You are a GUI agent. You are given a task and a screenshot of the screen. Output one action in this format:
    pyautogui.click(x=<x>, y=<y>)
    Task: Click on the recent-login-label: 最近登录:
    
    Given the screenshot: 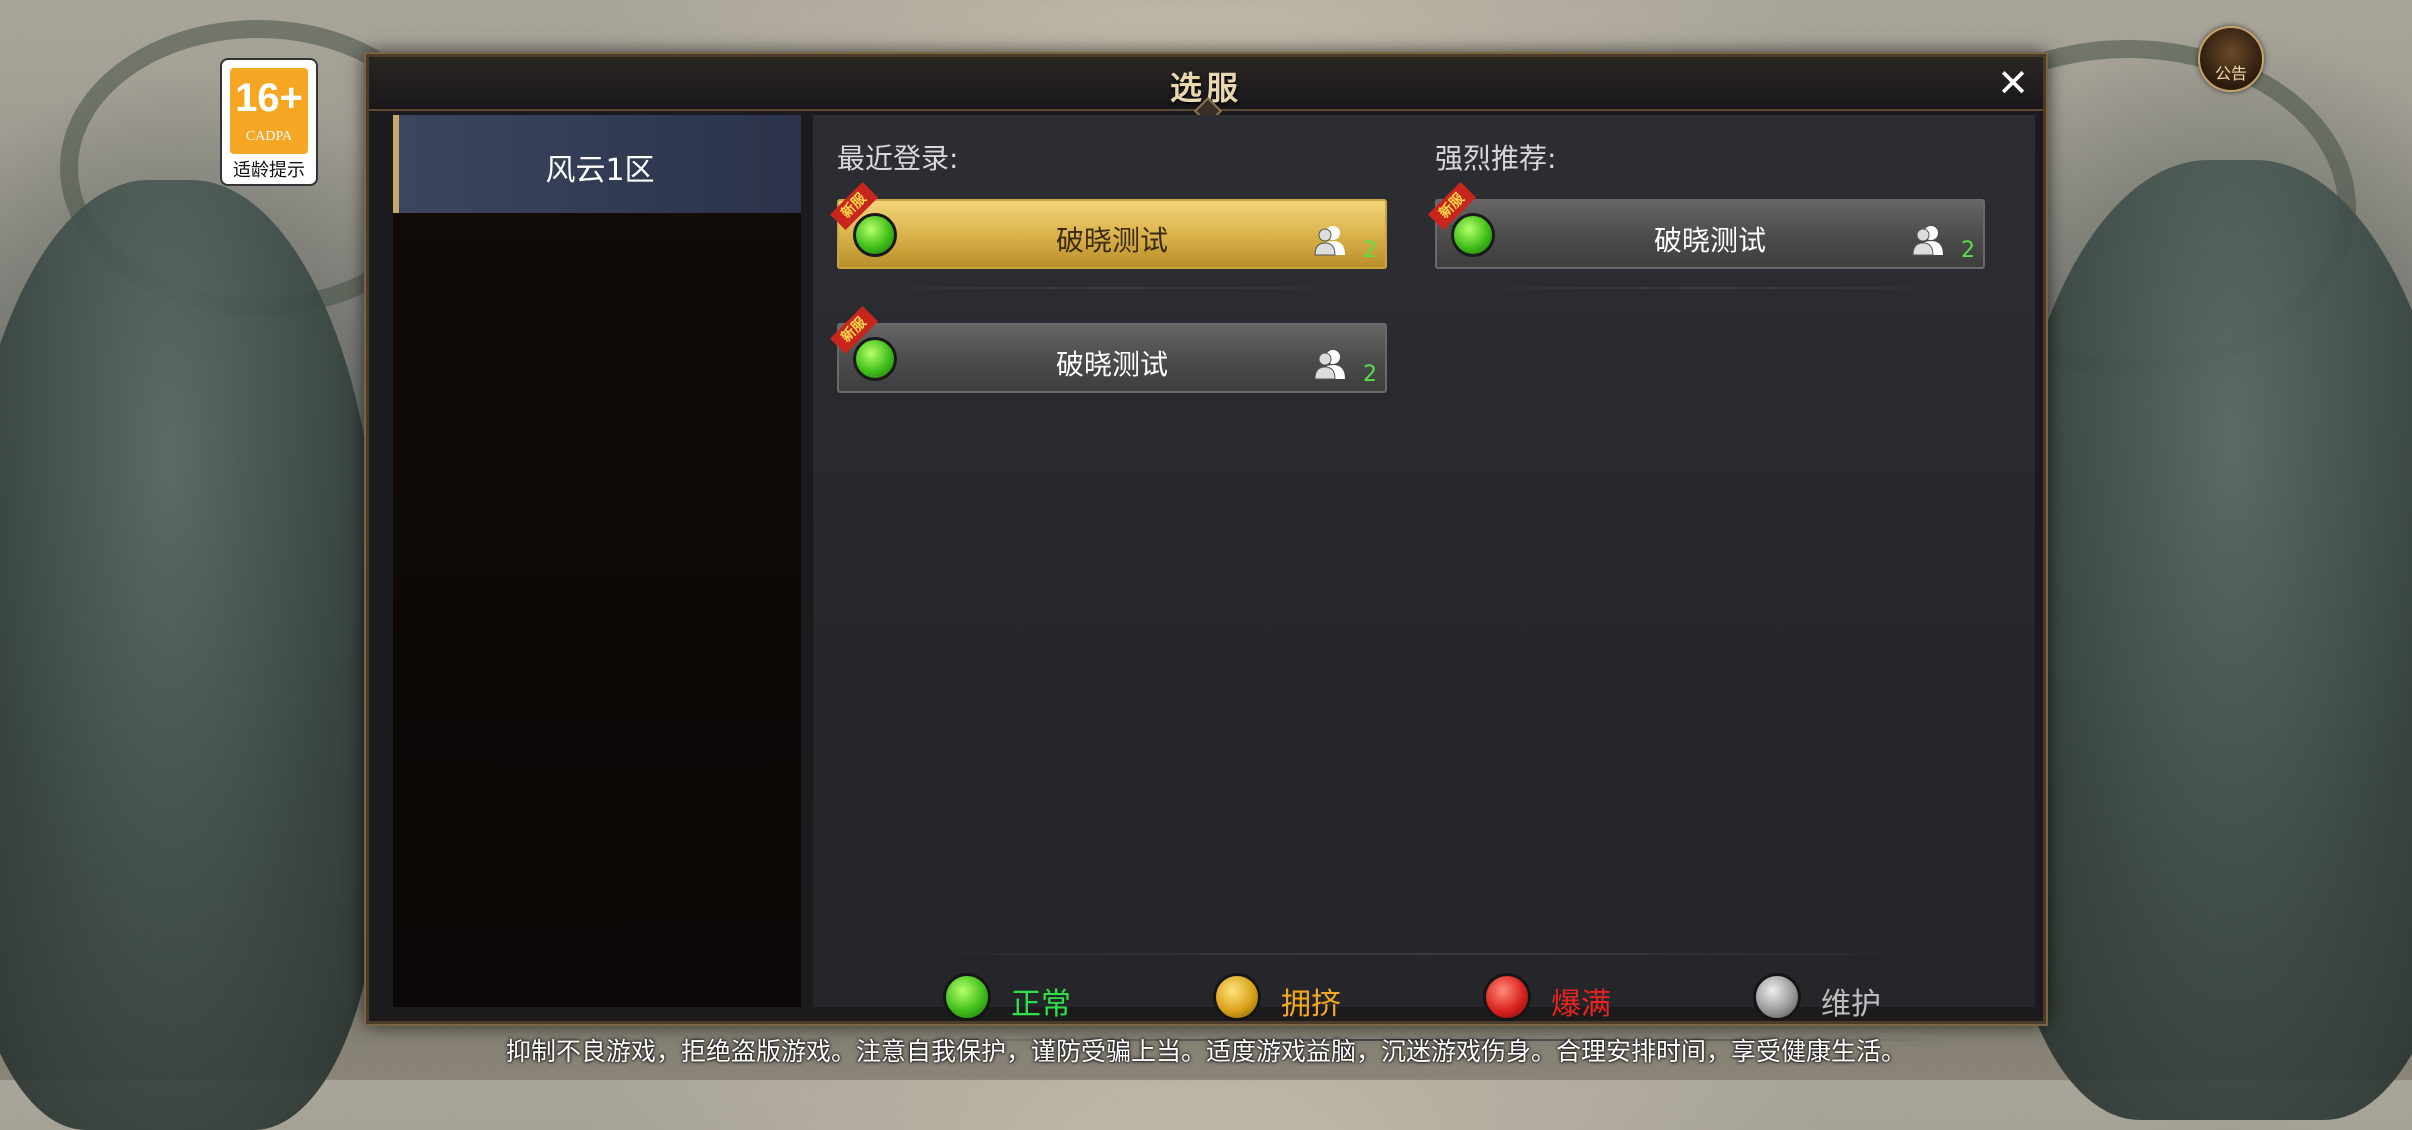 What is the action you would take?
    pyautogui.click(x=898, y=158)
    